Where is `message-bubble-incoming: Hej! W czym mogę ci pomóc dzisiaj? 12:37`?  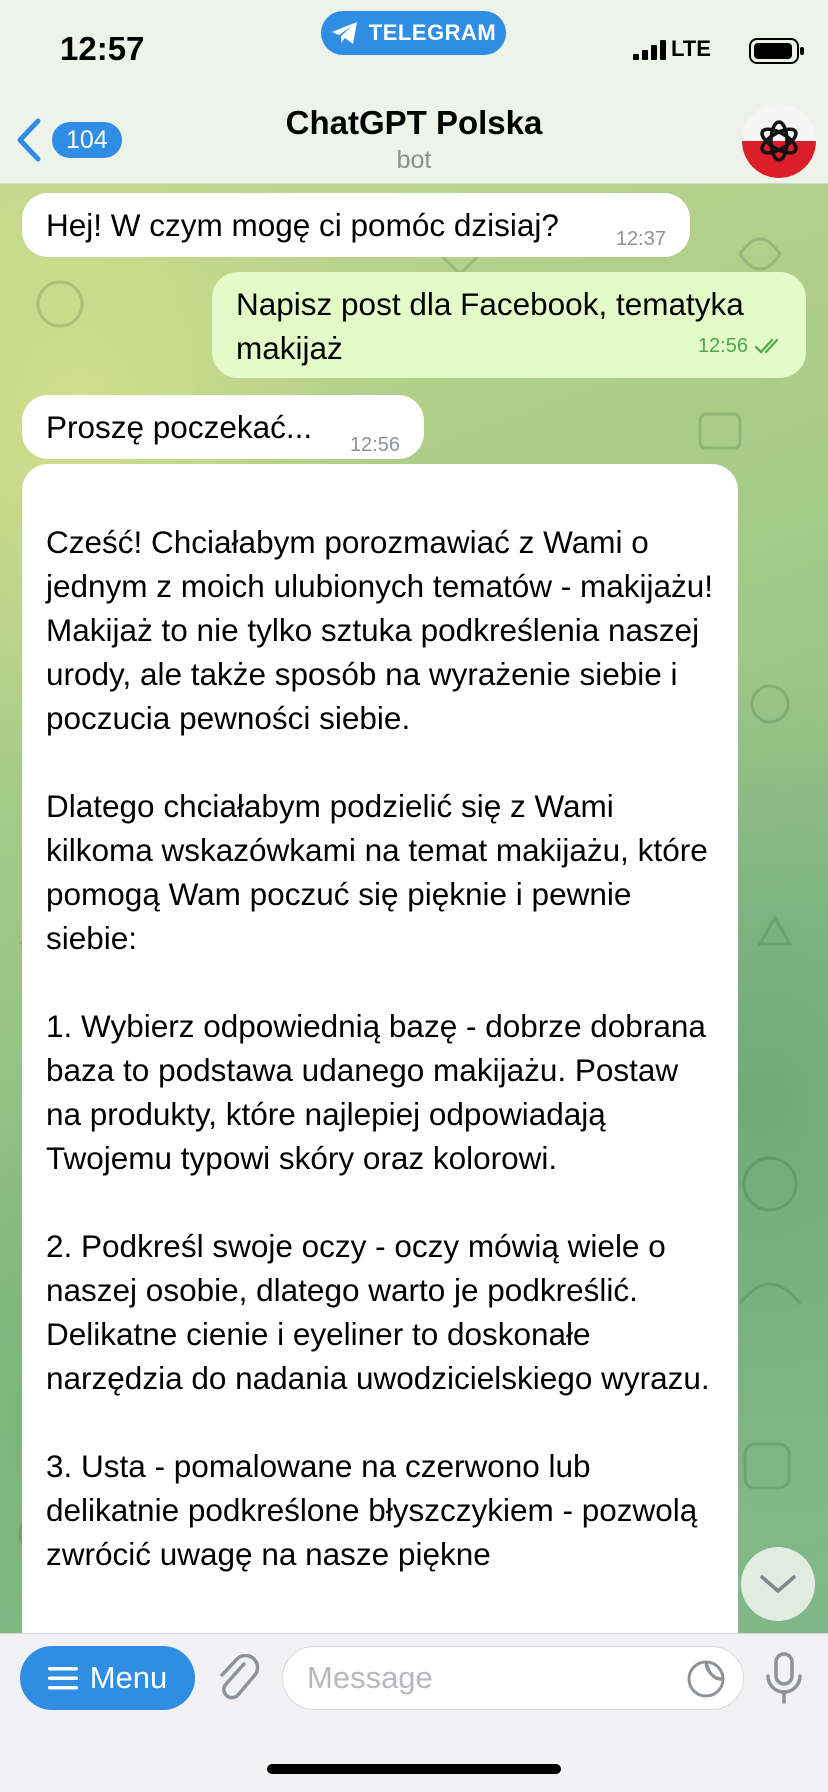
message-bubble-incoming: Hej! W czym mogę ci pomóc dzisiaj? 12:37 is located at coordinates (356, 225).